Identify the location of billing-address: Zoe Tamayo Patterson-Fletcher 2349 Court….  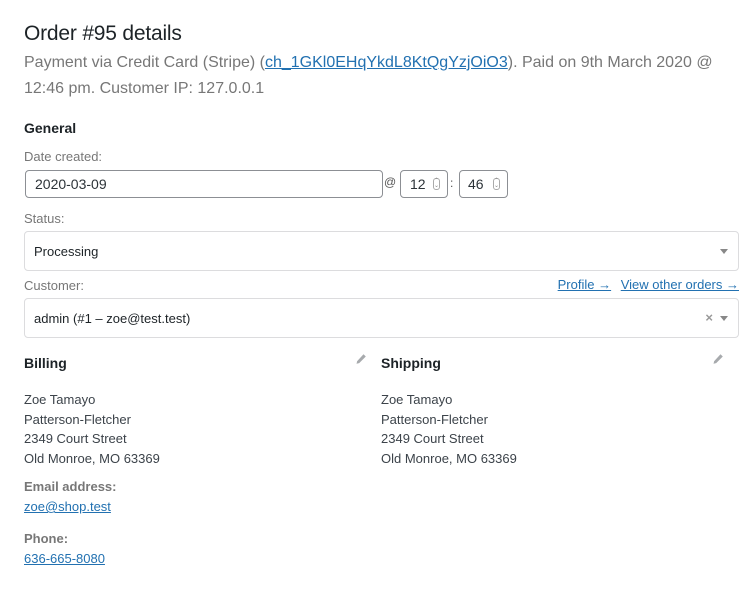
(195, 429).